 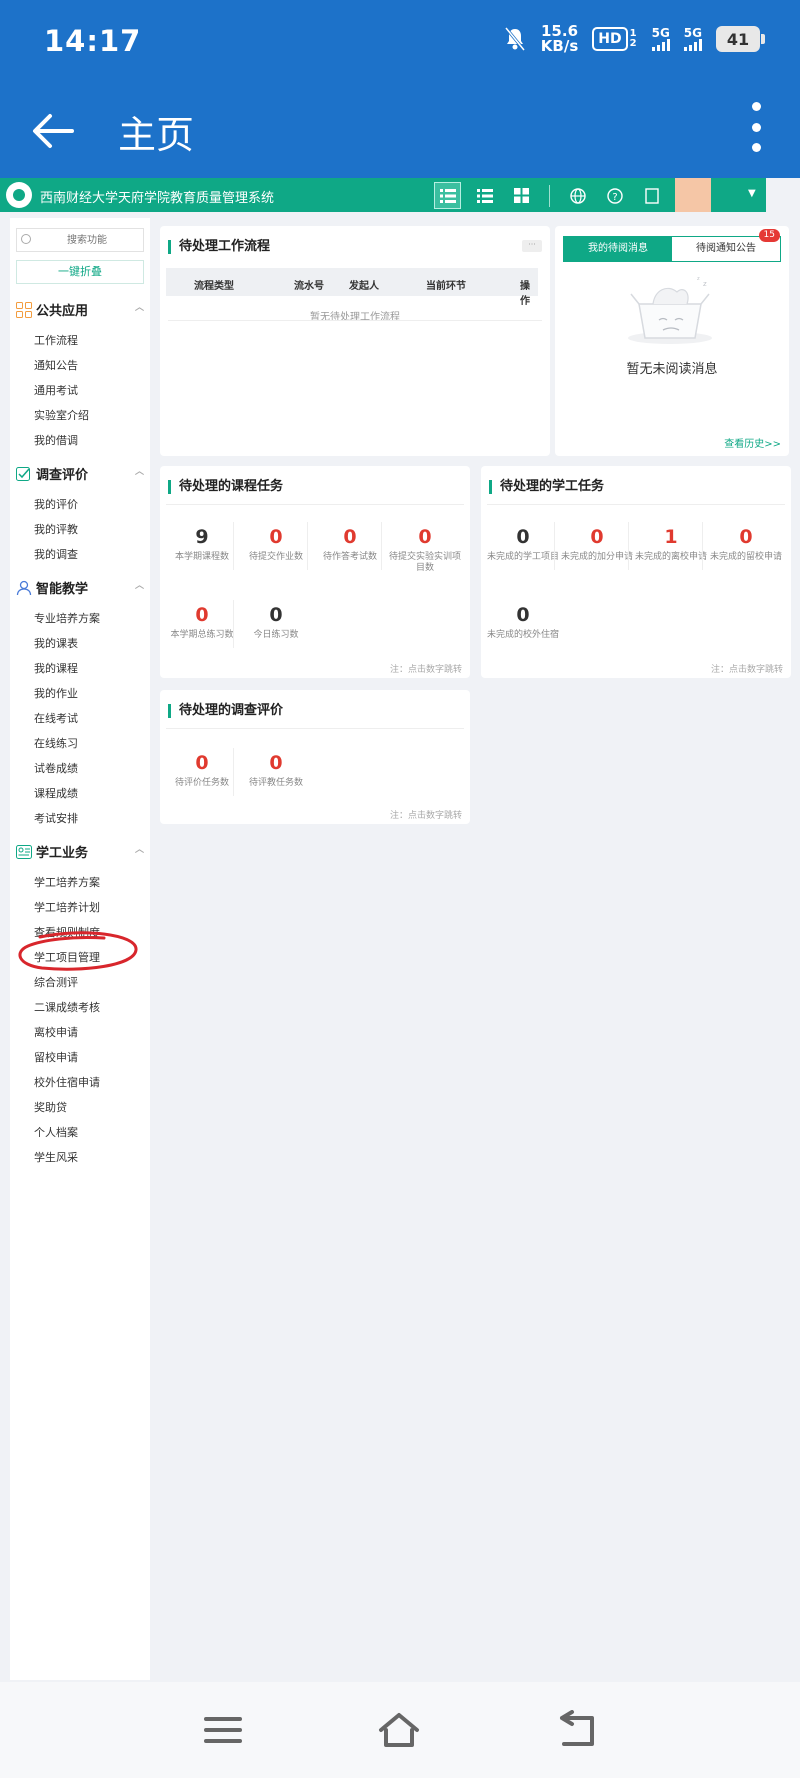 I want to click on stat-unfinished-housing: 0 未完成的校外住宿, so click(x=523, y=622).